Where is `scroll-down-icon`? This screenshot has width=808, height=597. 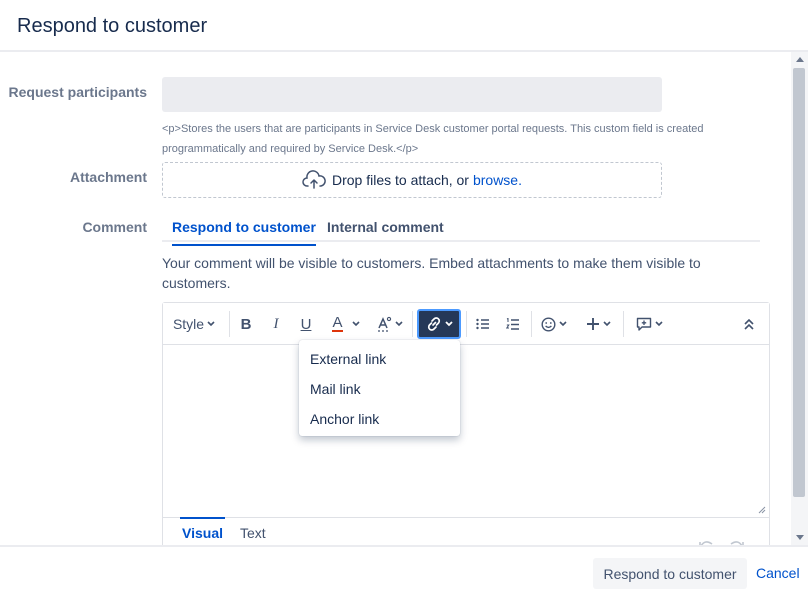
scroll-down-icon is located at coordinates (800, 537).